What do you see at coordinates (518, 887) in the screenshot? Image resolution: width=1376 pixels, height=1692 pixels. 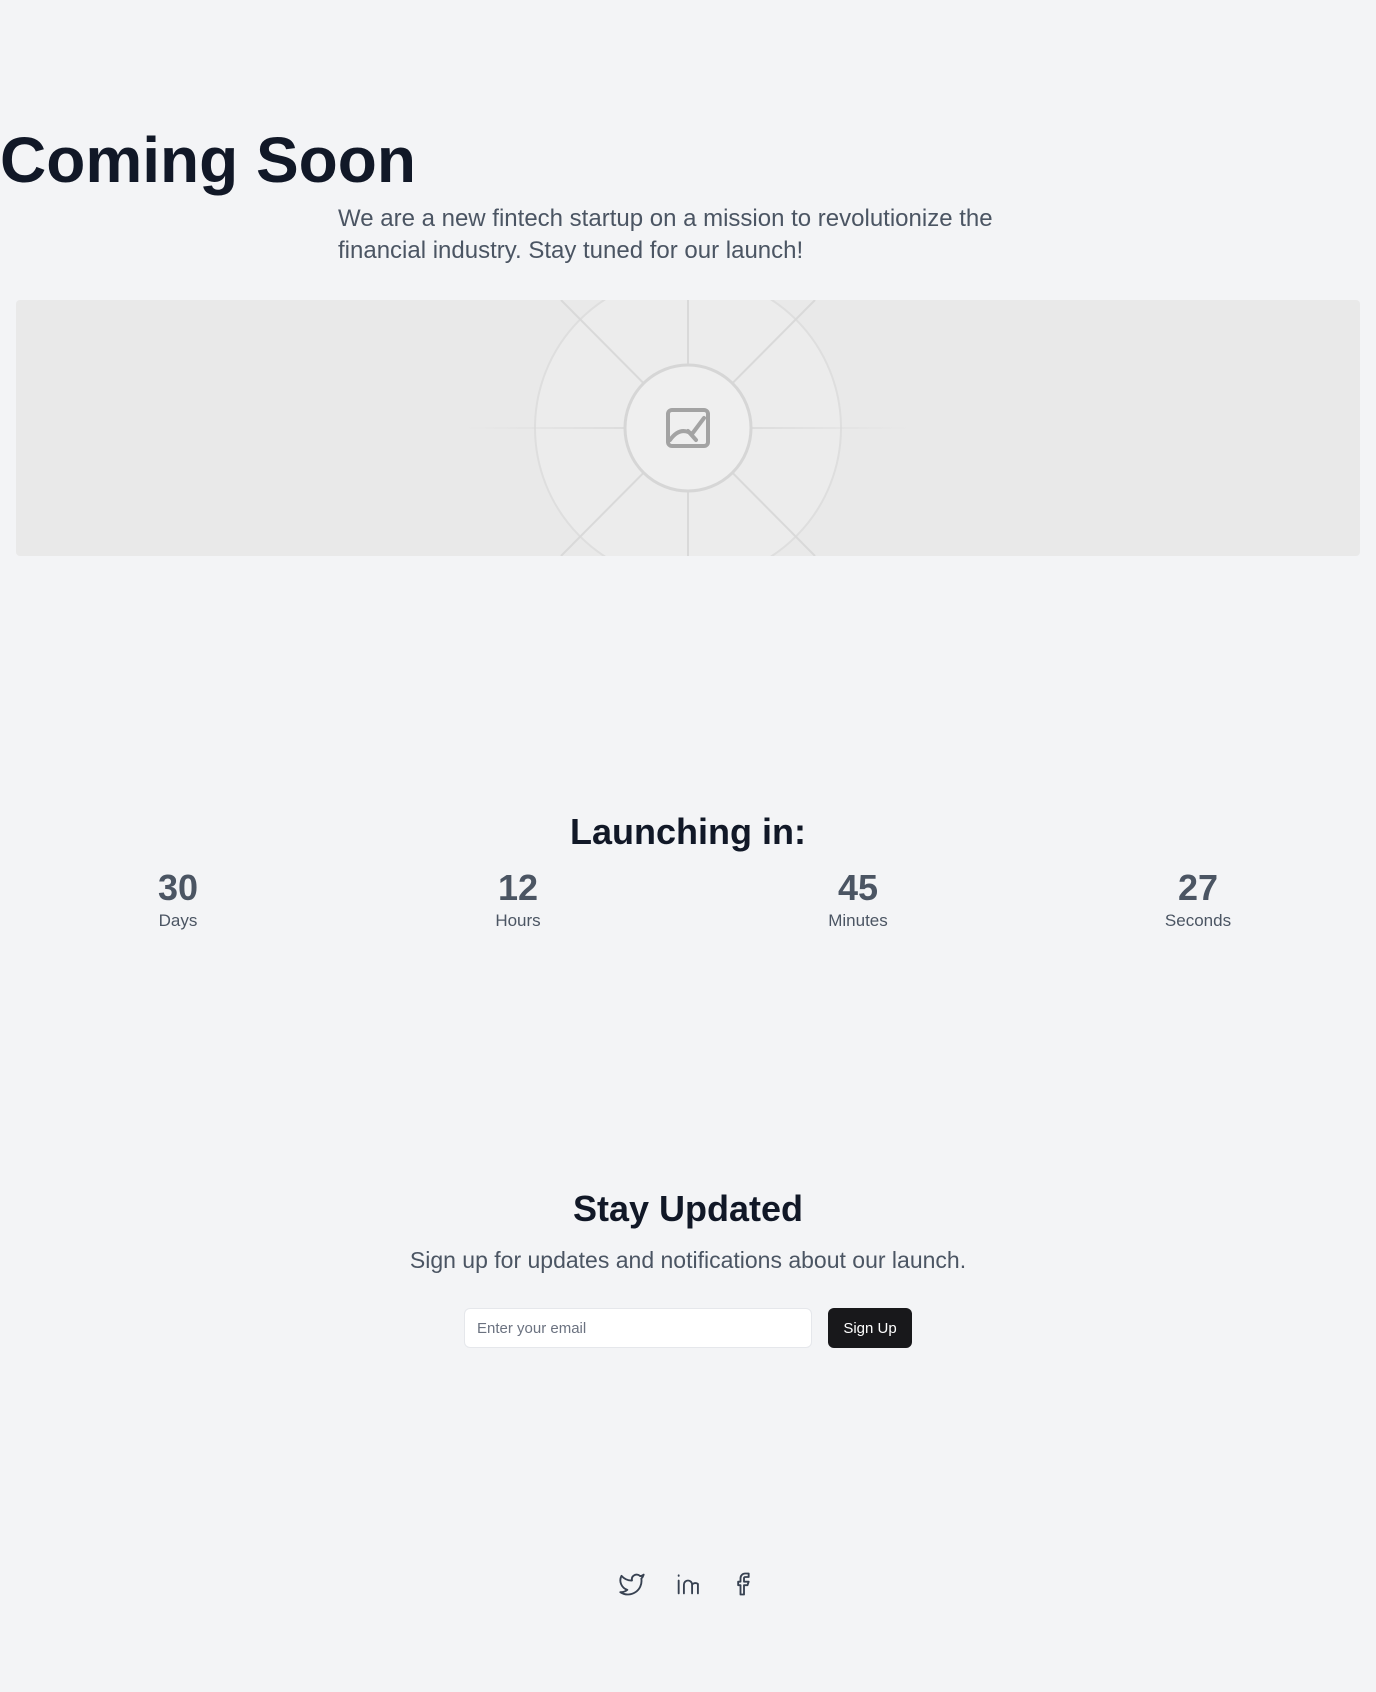 I see `countdown-hours-value: 12` at bounding box center [518, 887].